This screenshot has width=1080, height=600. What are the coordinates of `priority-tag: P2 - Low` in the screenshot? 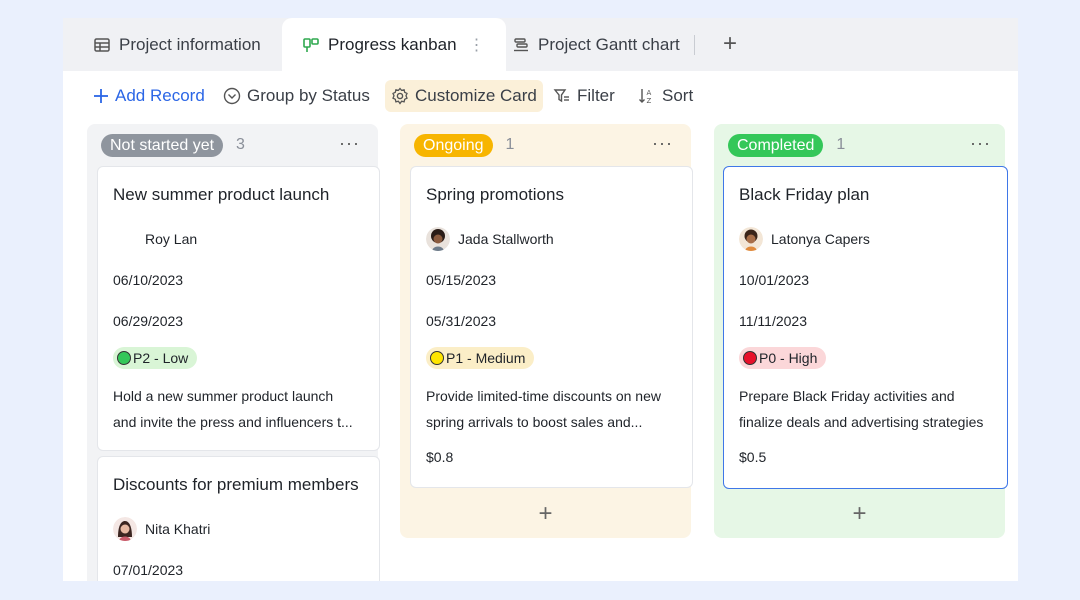 It's located at (155, 358).